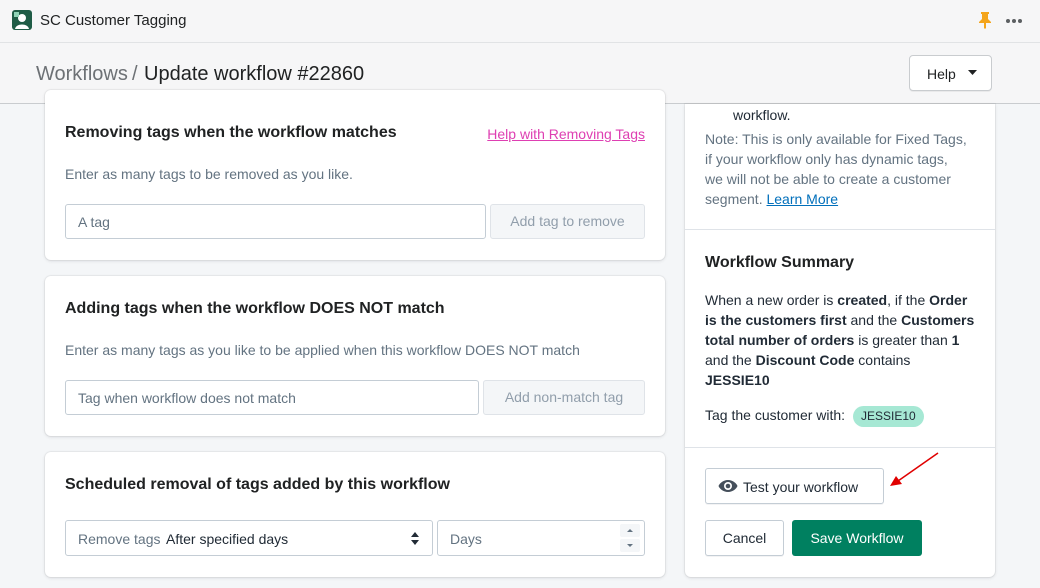  Describe the element at coordinates (955, 340) in the screenshot. I see `summary-text-bold: 1` at that location.